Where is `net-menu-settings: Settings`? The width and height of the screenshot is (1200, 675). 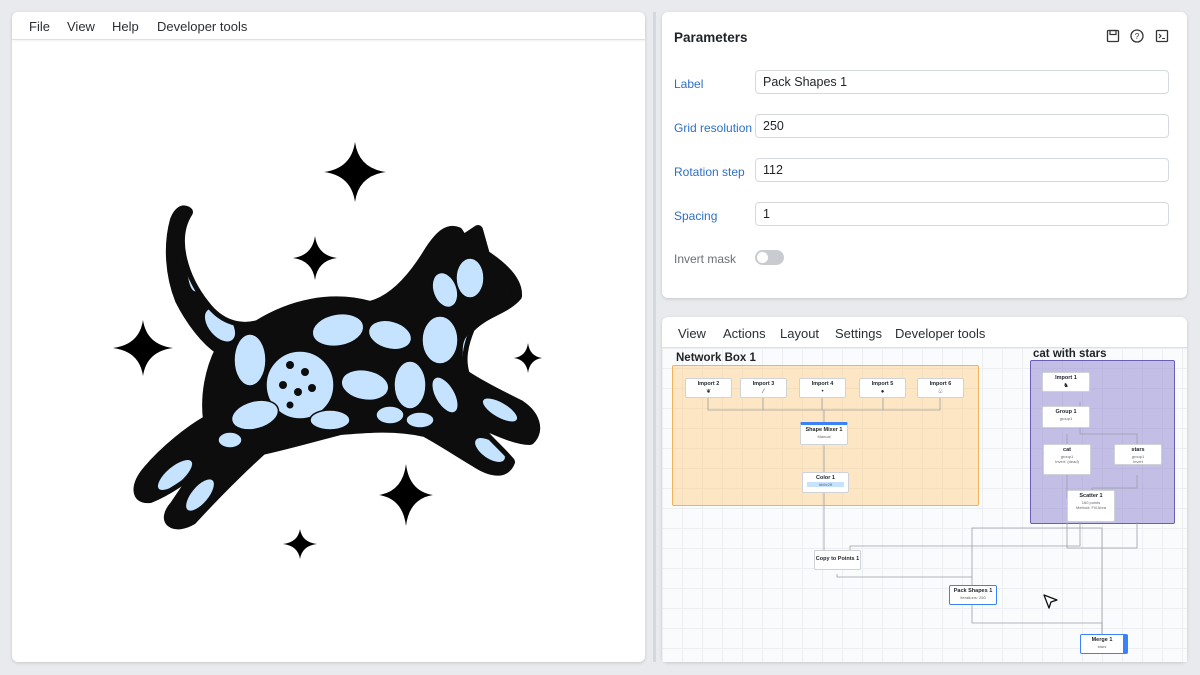 net-menu-settings: Settings is located at coordinates (858, 333).